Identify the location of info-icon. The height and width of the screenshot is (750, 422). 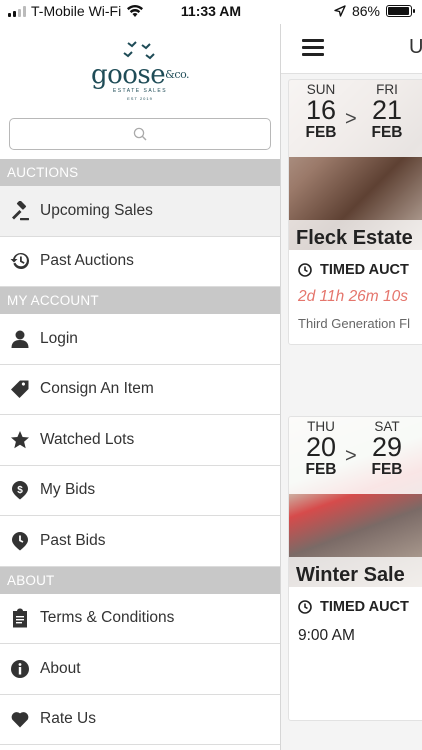
(20, 669).